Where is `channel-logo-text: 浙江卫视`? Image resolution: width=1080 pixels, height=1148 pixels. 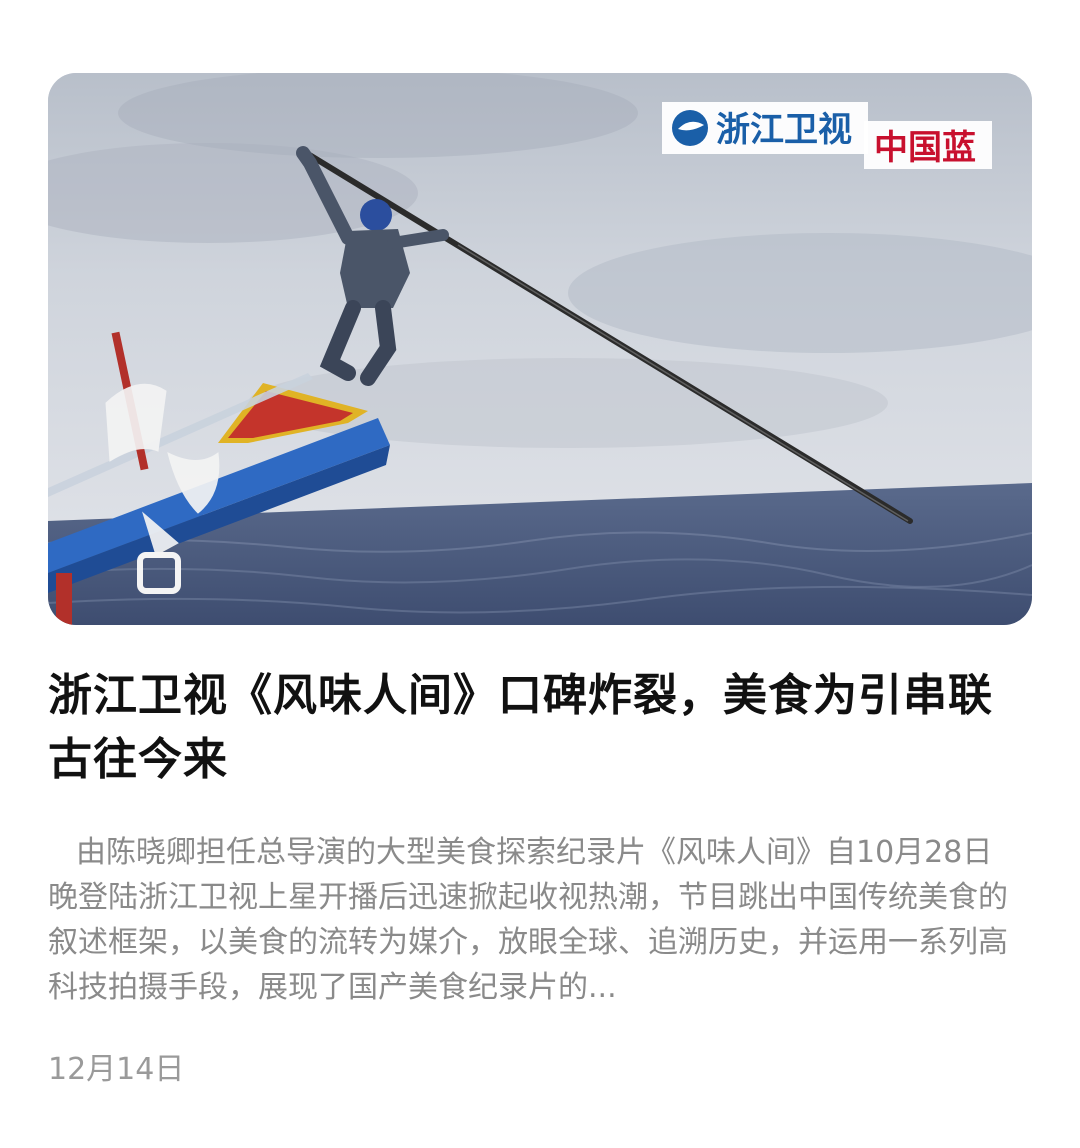 channel-logo-text: 浙江卫视 is located at coordinates (784, 130).